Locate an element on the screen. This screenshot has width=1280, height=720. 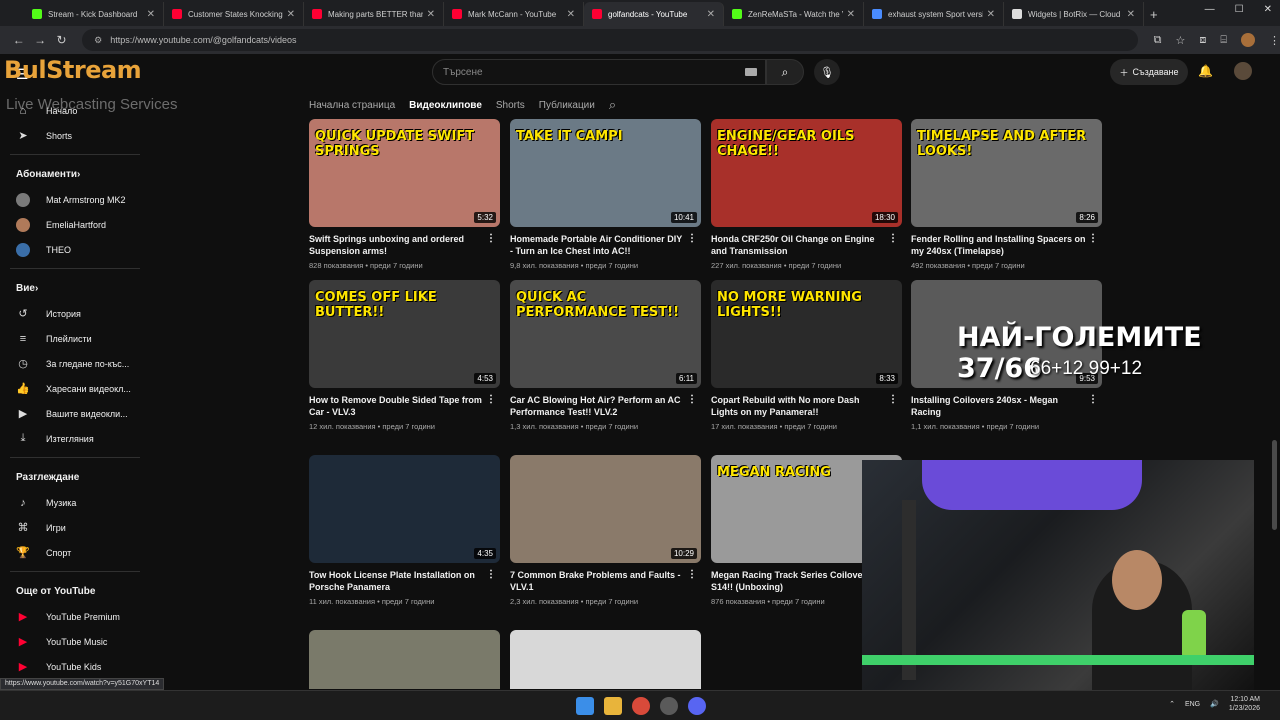
keyboard-icon is located at coordinates (751, 72).